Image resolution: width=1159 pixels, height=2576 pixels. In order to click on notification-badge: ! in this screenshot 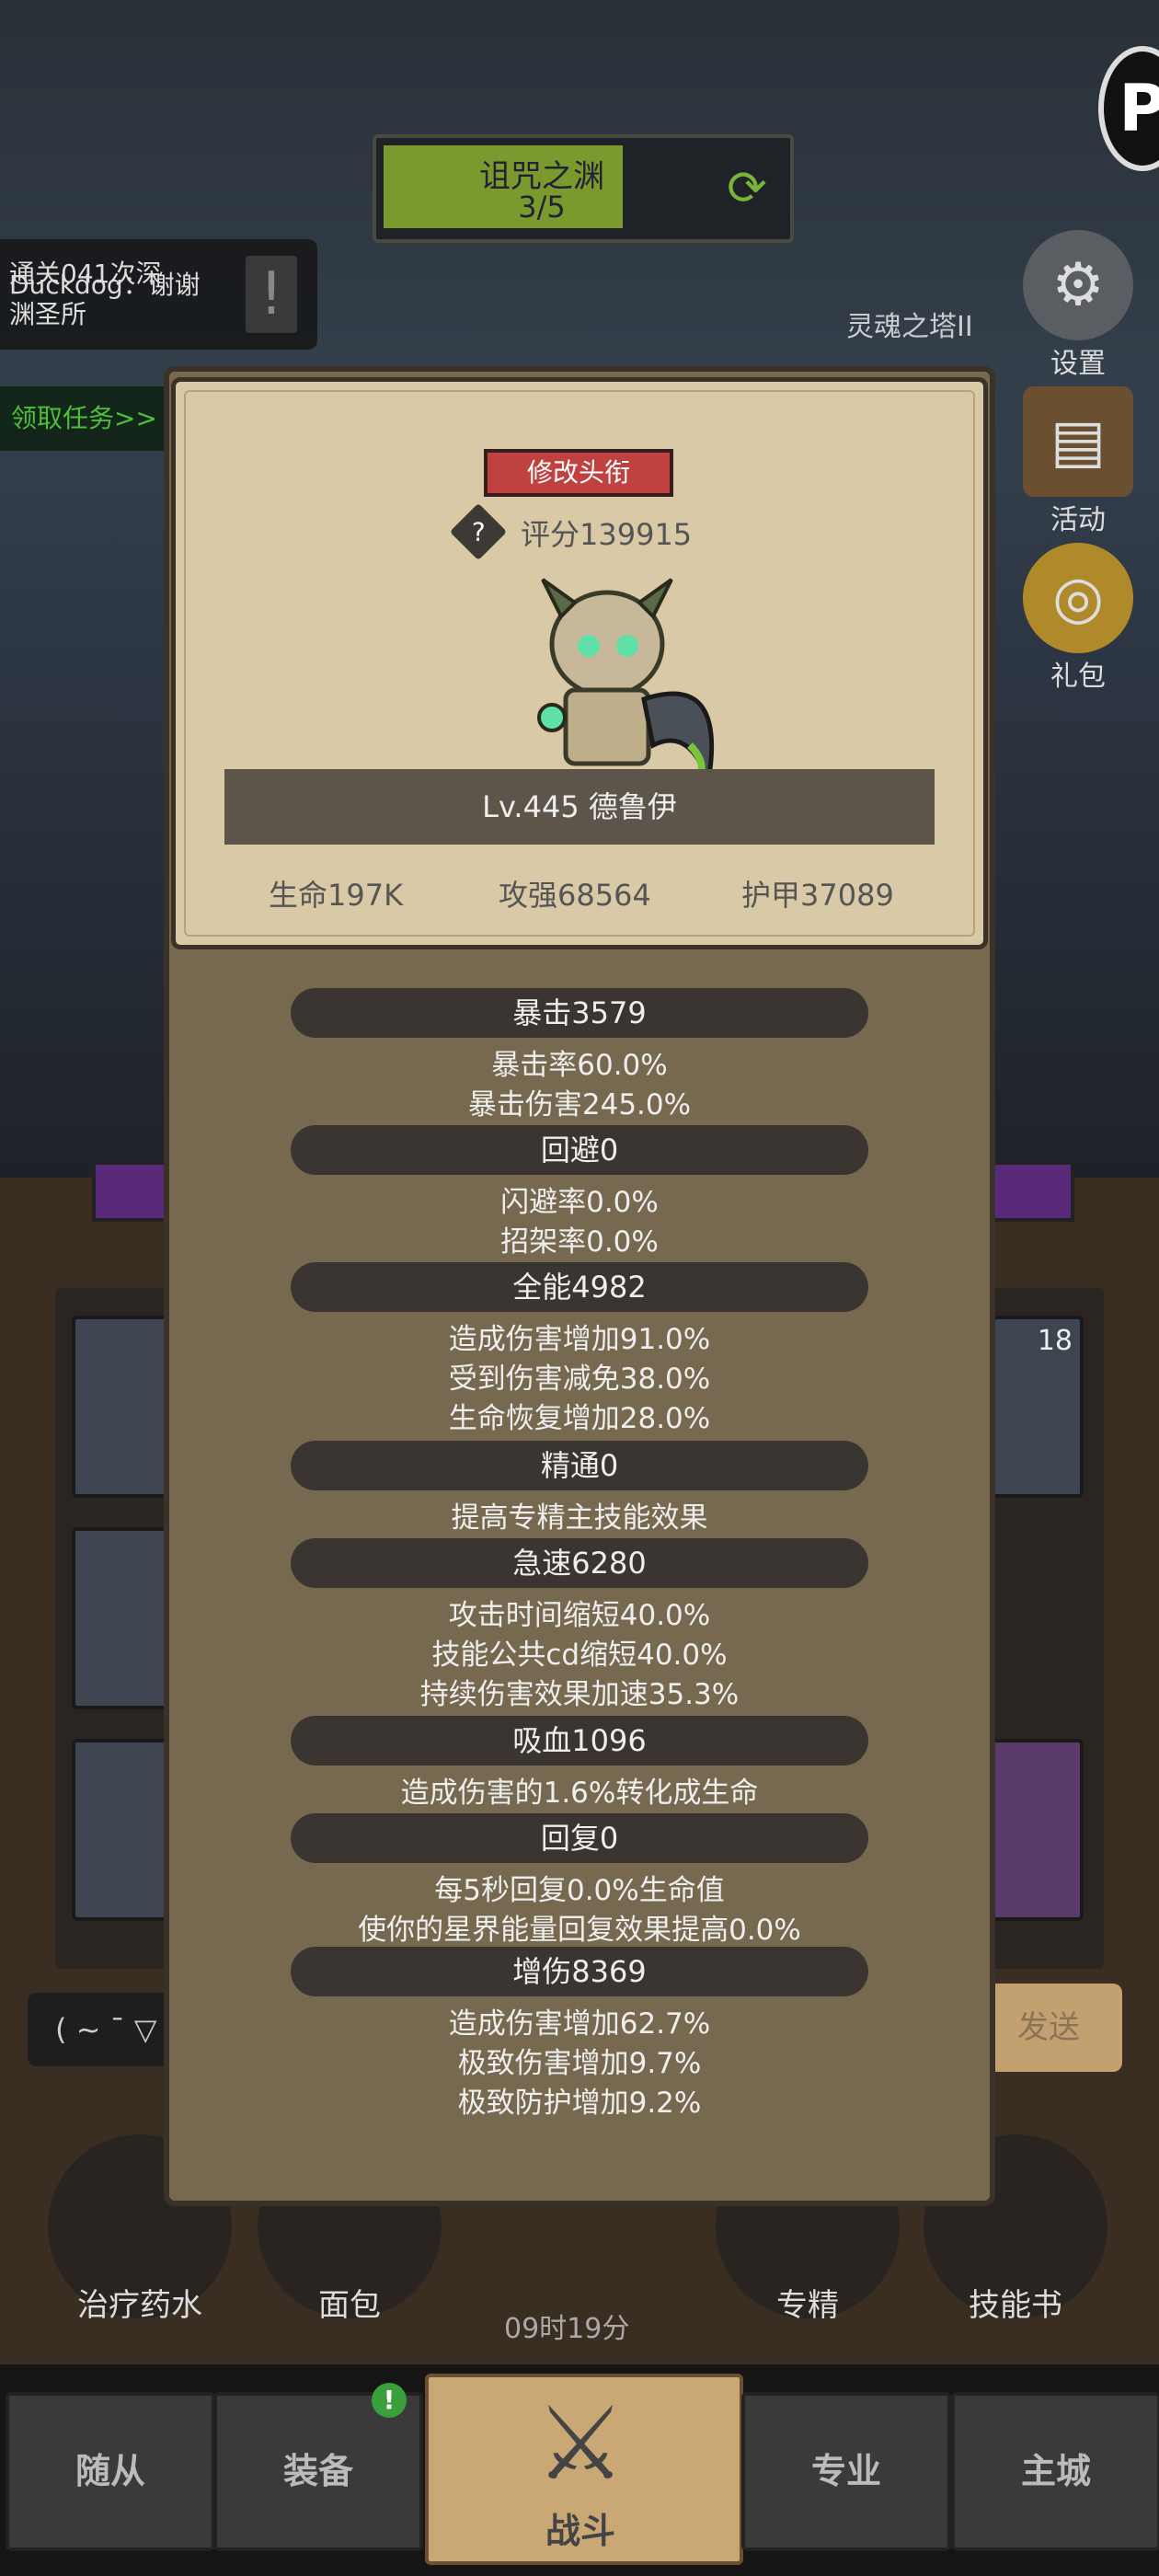, I will do `click(389, 2400)`.